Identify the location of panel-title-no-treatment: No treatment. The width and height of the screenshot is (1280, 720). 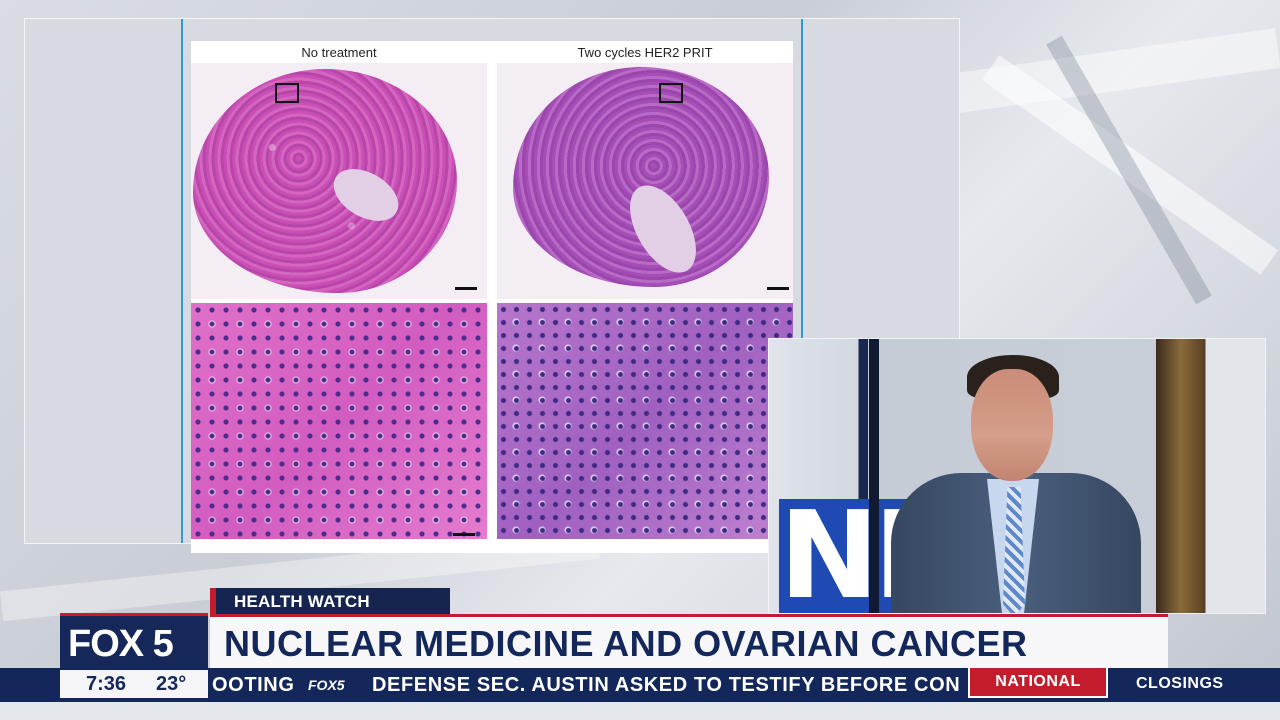
(339, 52).